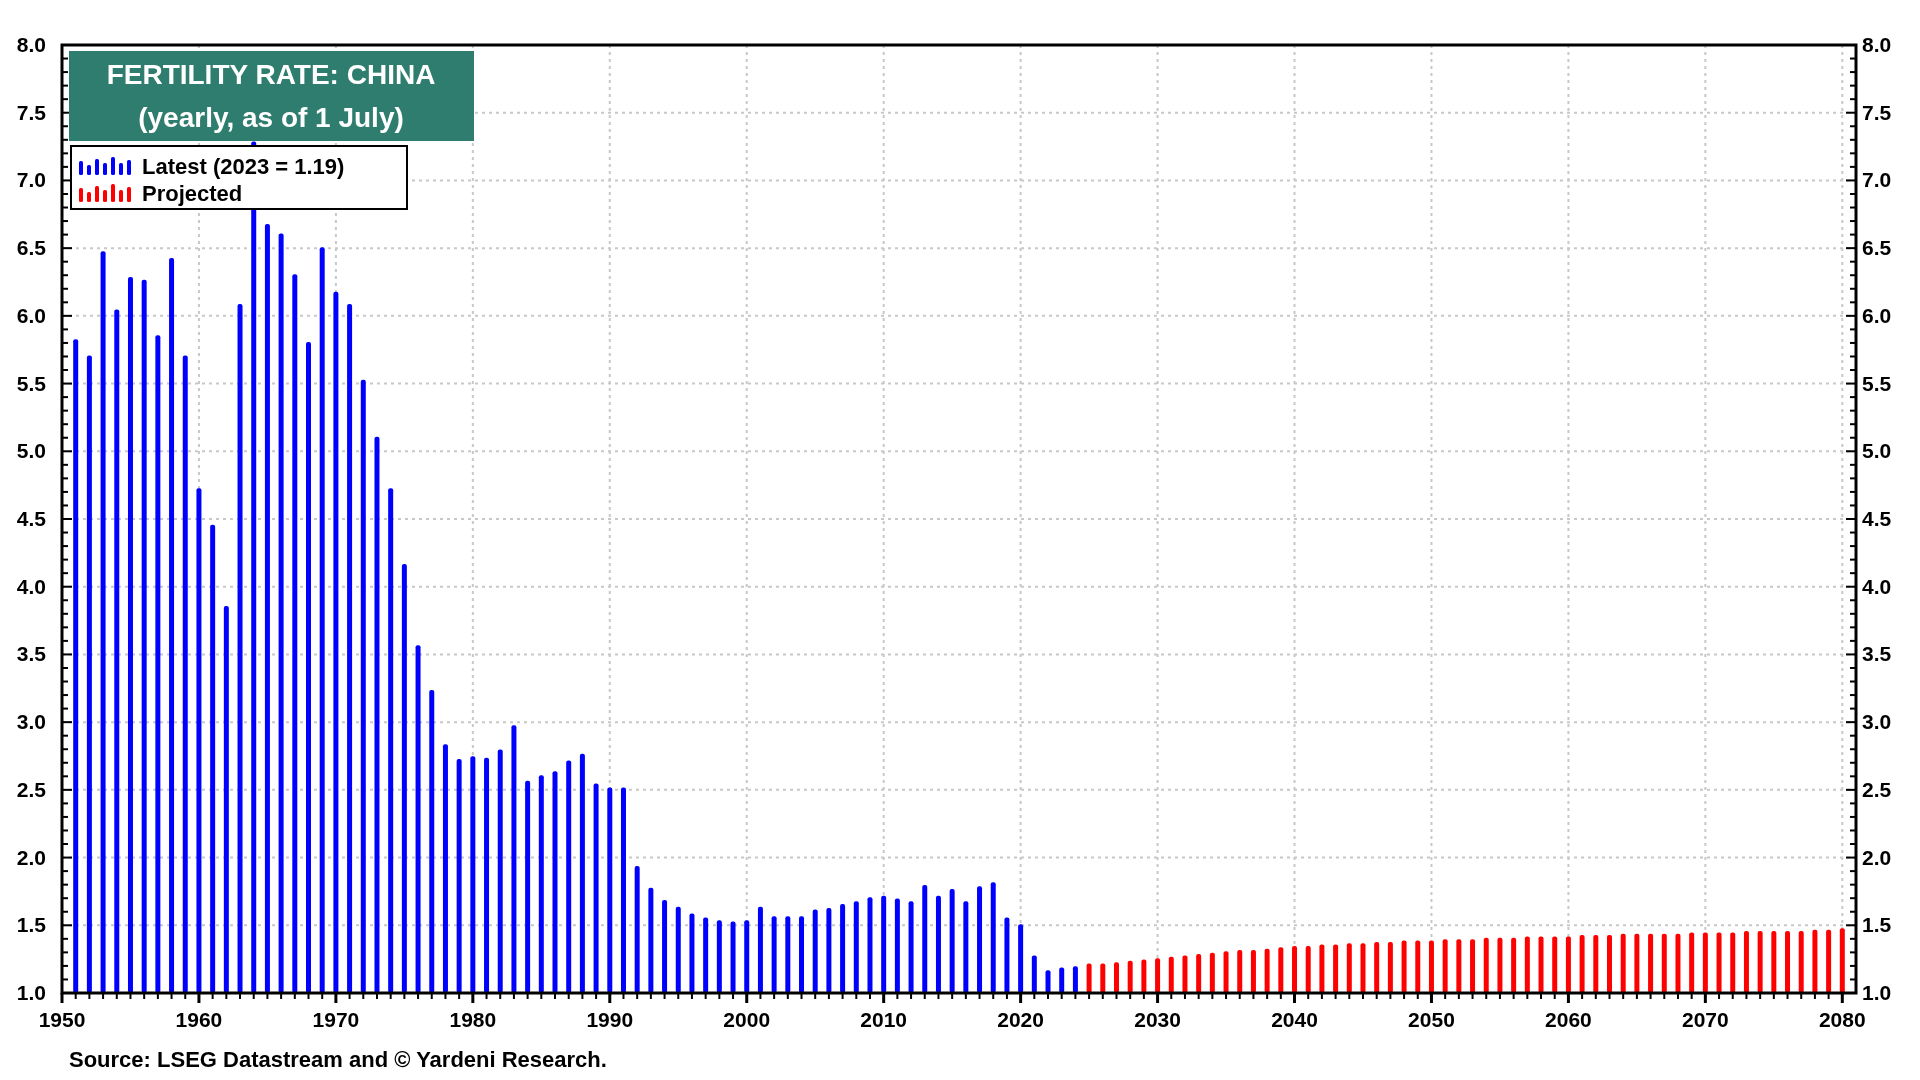 This screenshot has width=1920, height=1080. I want to click on legend-label: Latest (2023 = 1.19), so click(243, 166).